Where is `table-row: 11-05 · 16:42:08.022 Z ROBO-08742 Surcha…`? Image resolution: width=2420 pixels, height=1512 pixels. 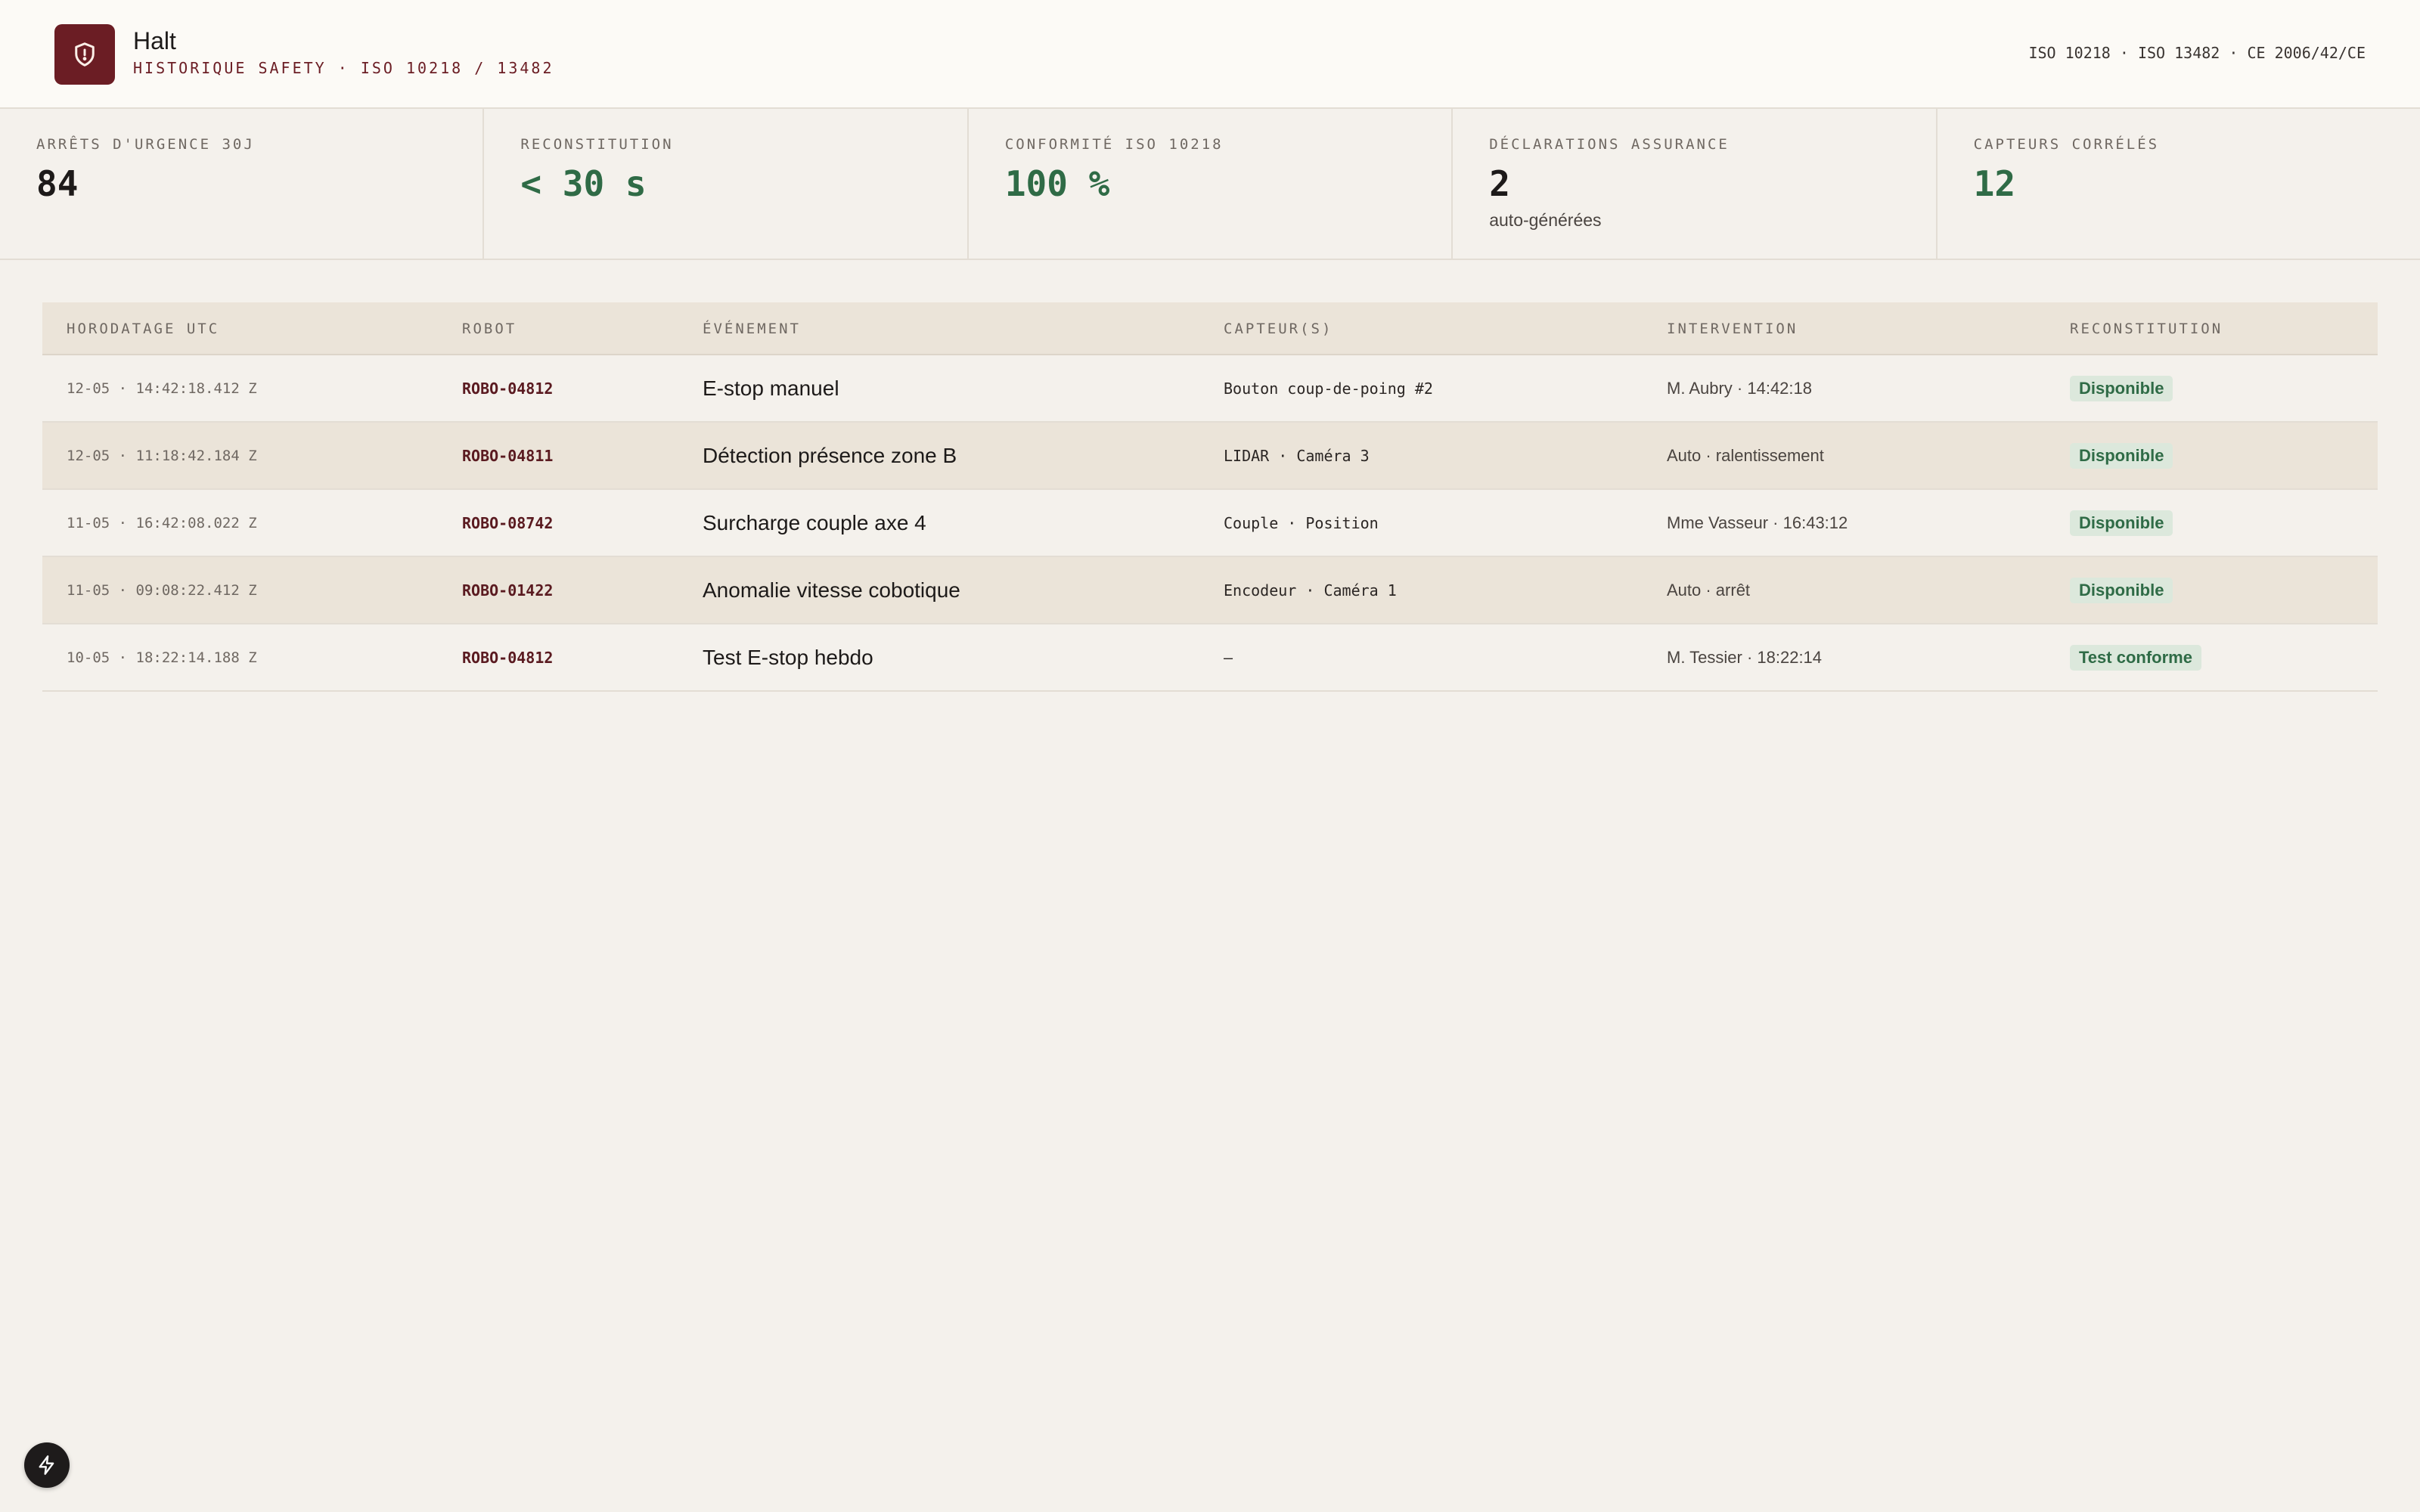 table-row: 11-05 · 16:42:08.022 Z ROBO-08742 Surcha… is located at coordinates (1210, 523).